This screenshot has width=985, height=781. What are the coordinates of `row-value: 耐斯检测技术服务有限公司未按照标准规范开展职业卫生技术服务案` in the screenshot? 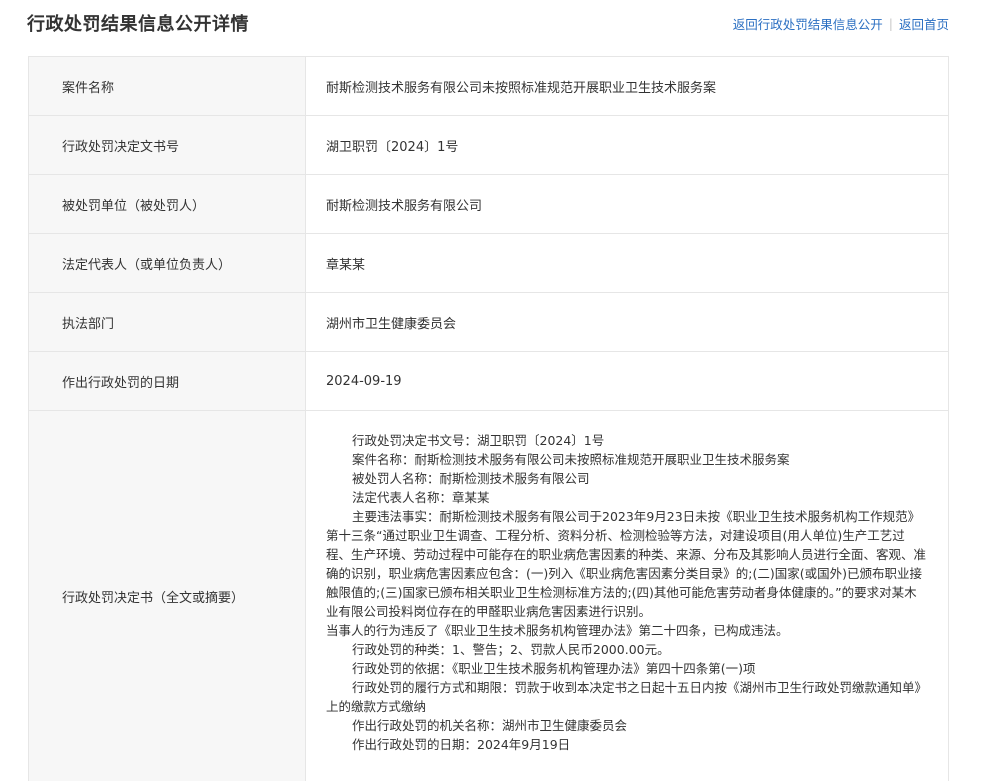 It's located at (521, 88).